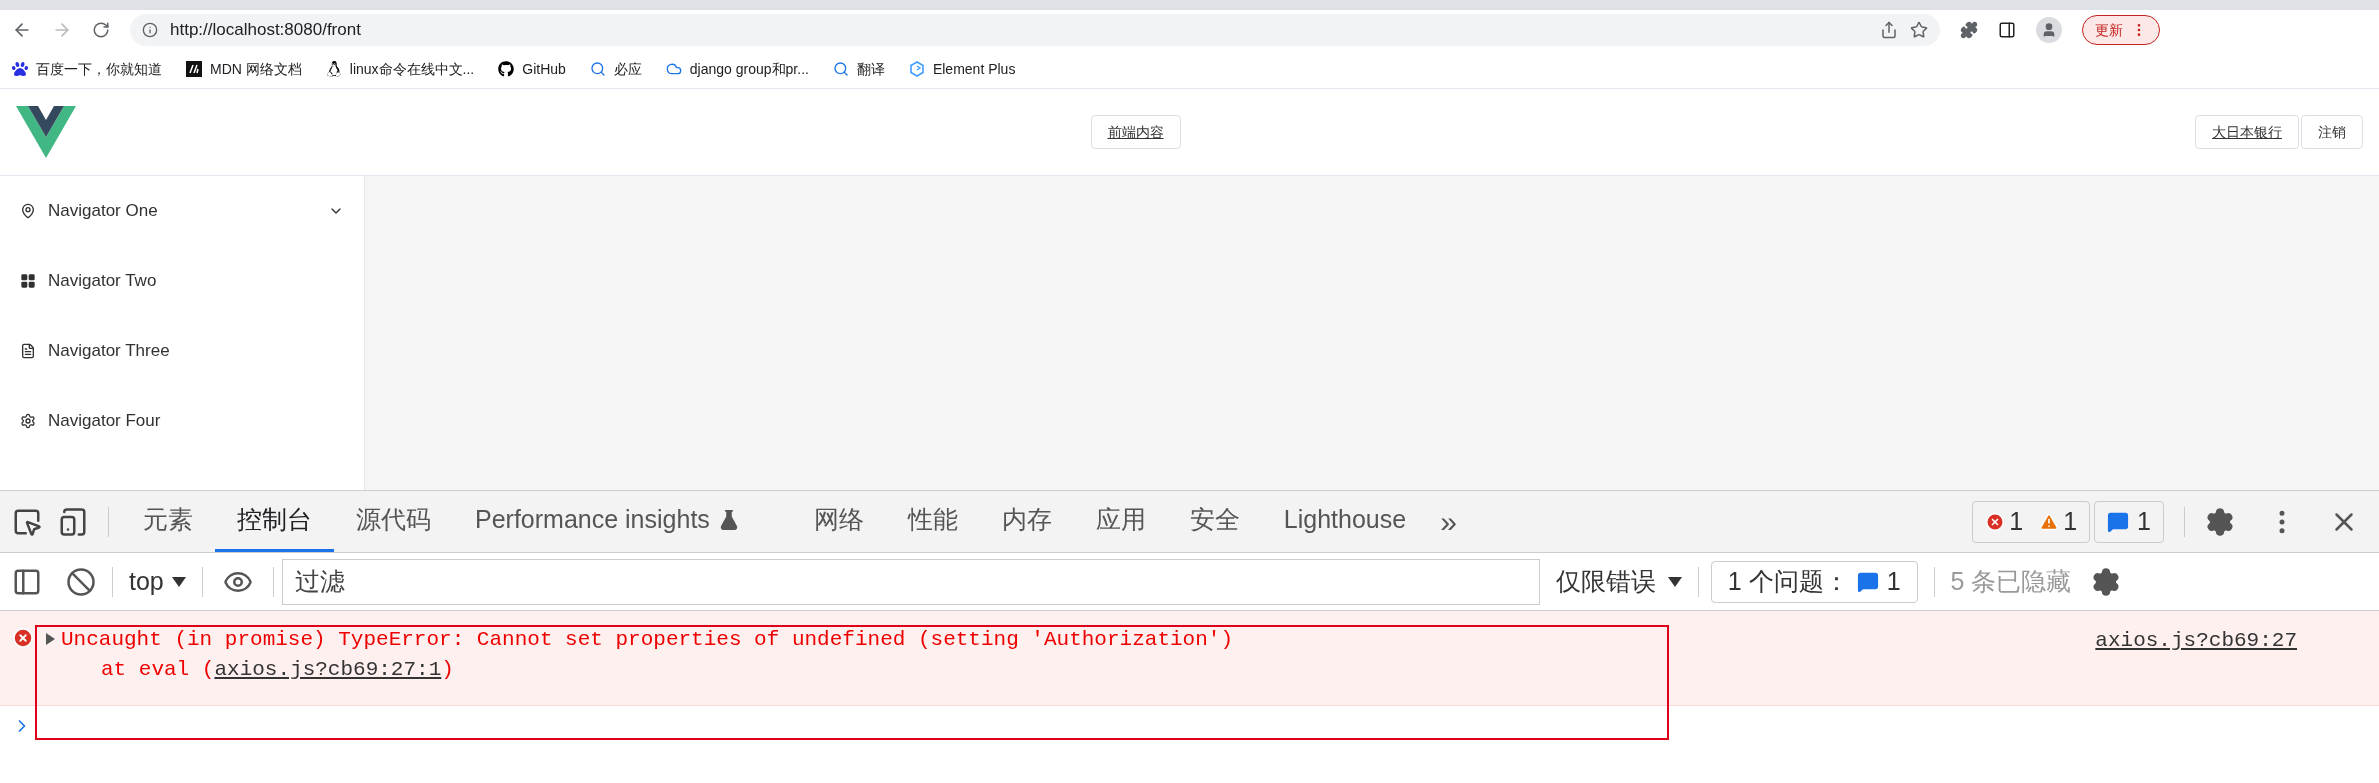 The image size is (2379, 783). I want to click on stack-trace: at eval (axios.js?cb69:27:1), so click(277, 670).